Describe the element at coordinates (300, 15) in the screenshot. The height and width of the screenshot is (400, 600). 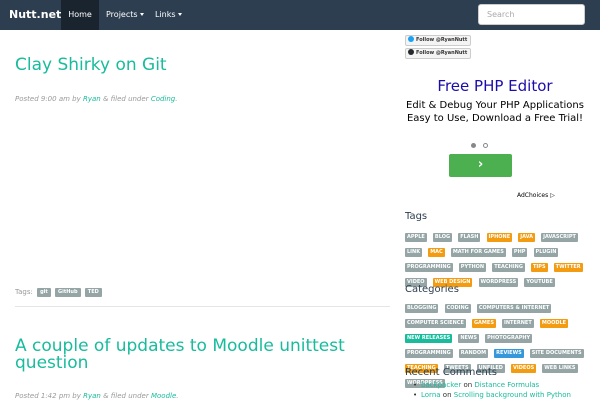
I see `navbar: Nutt.net Home Projects Links` at that location.